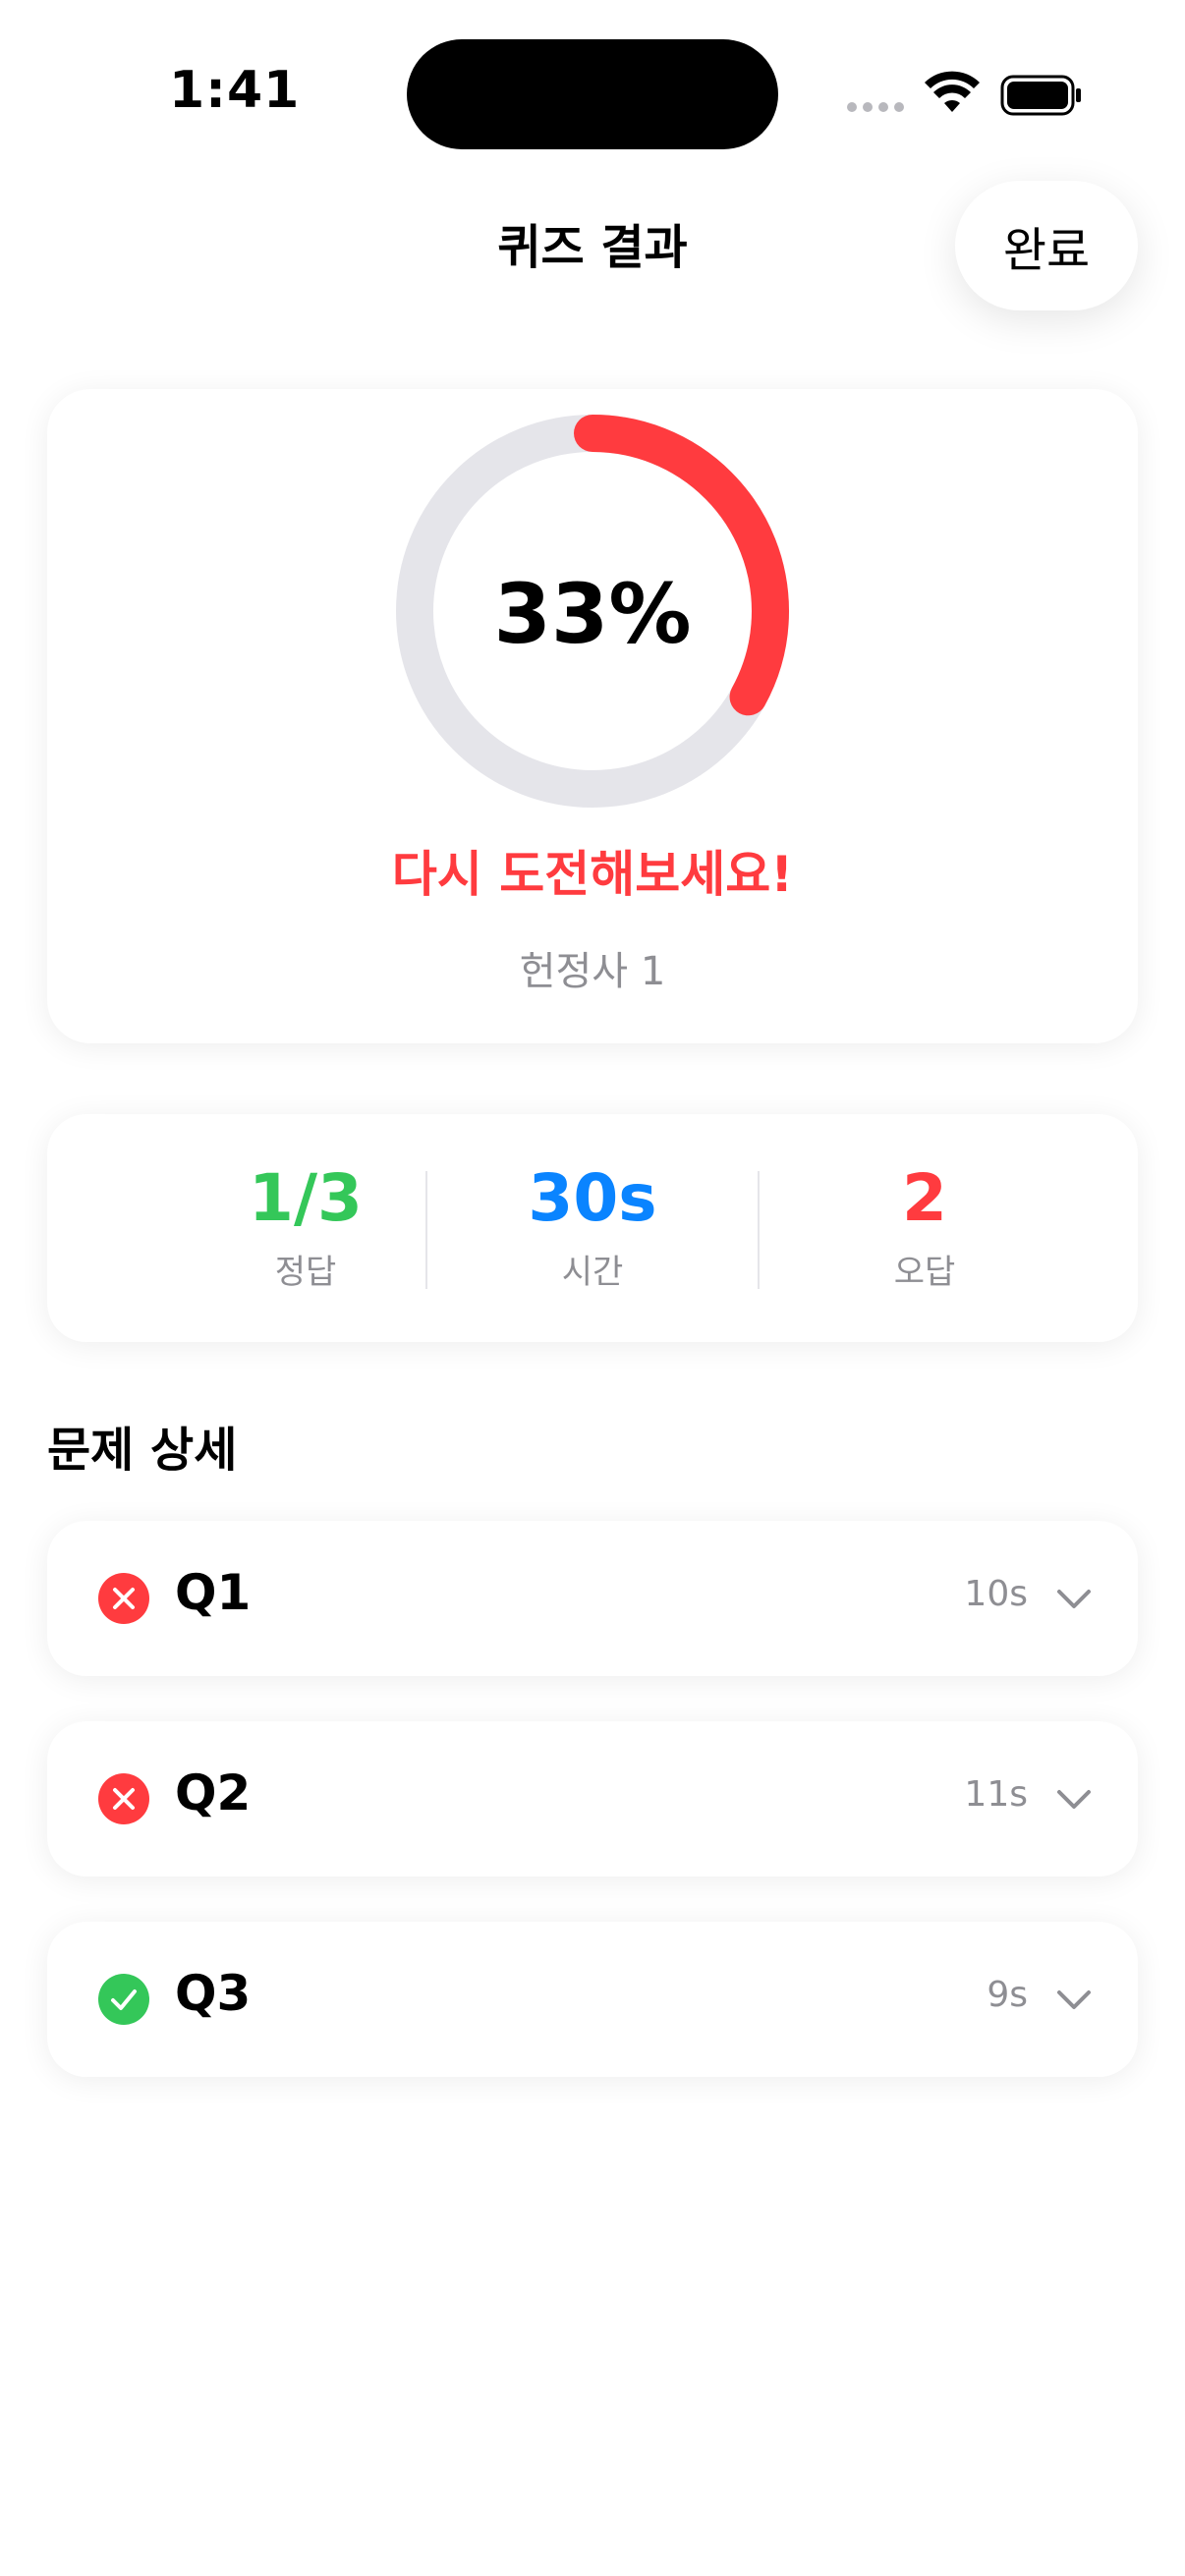  I want to click on stat-wrong: 2 오답, so click(925, 1226).